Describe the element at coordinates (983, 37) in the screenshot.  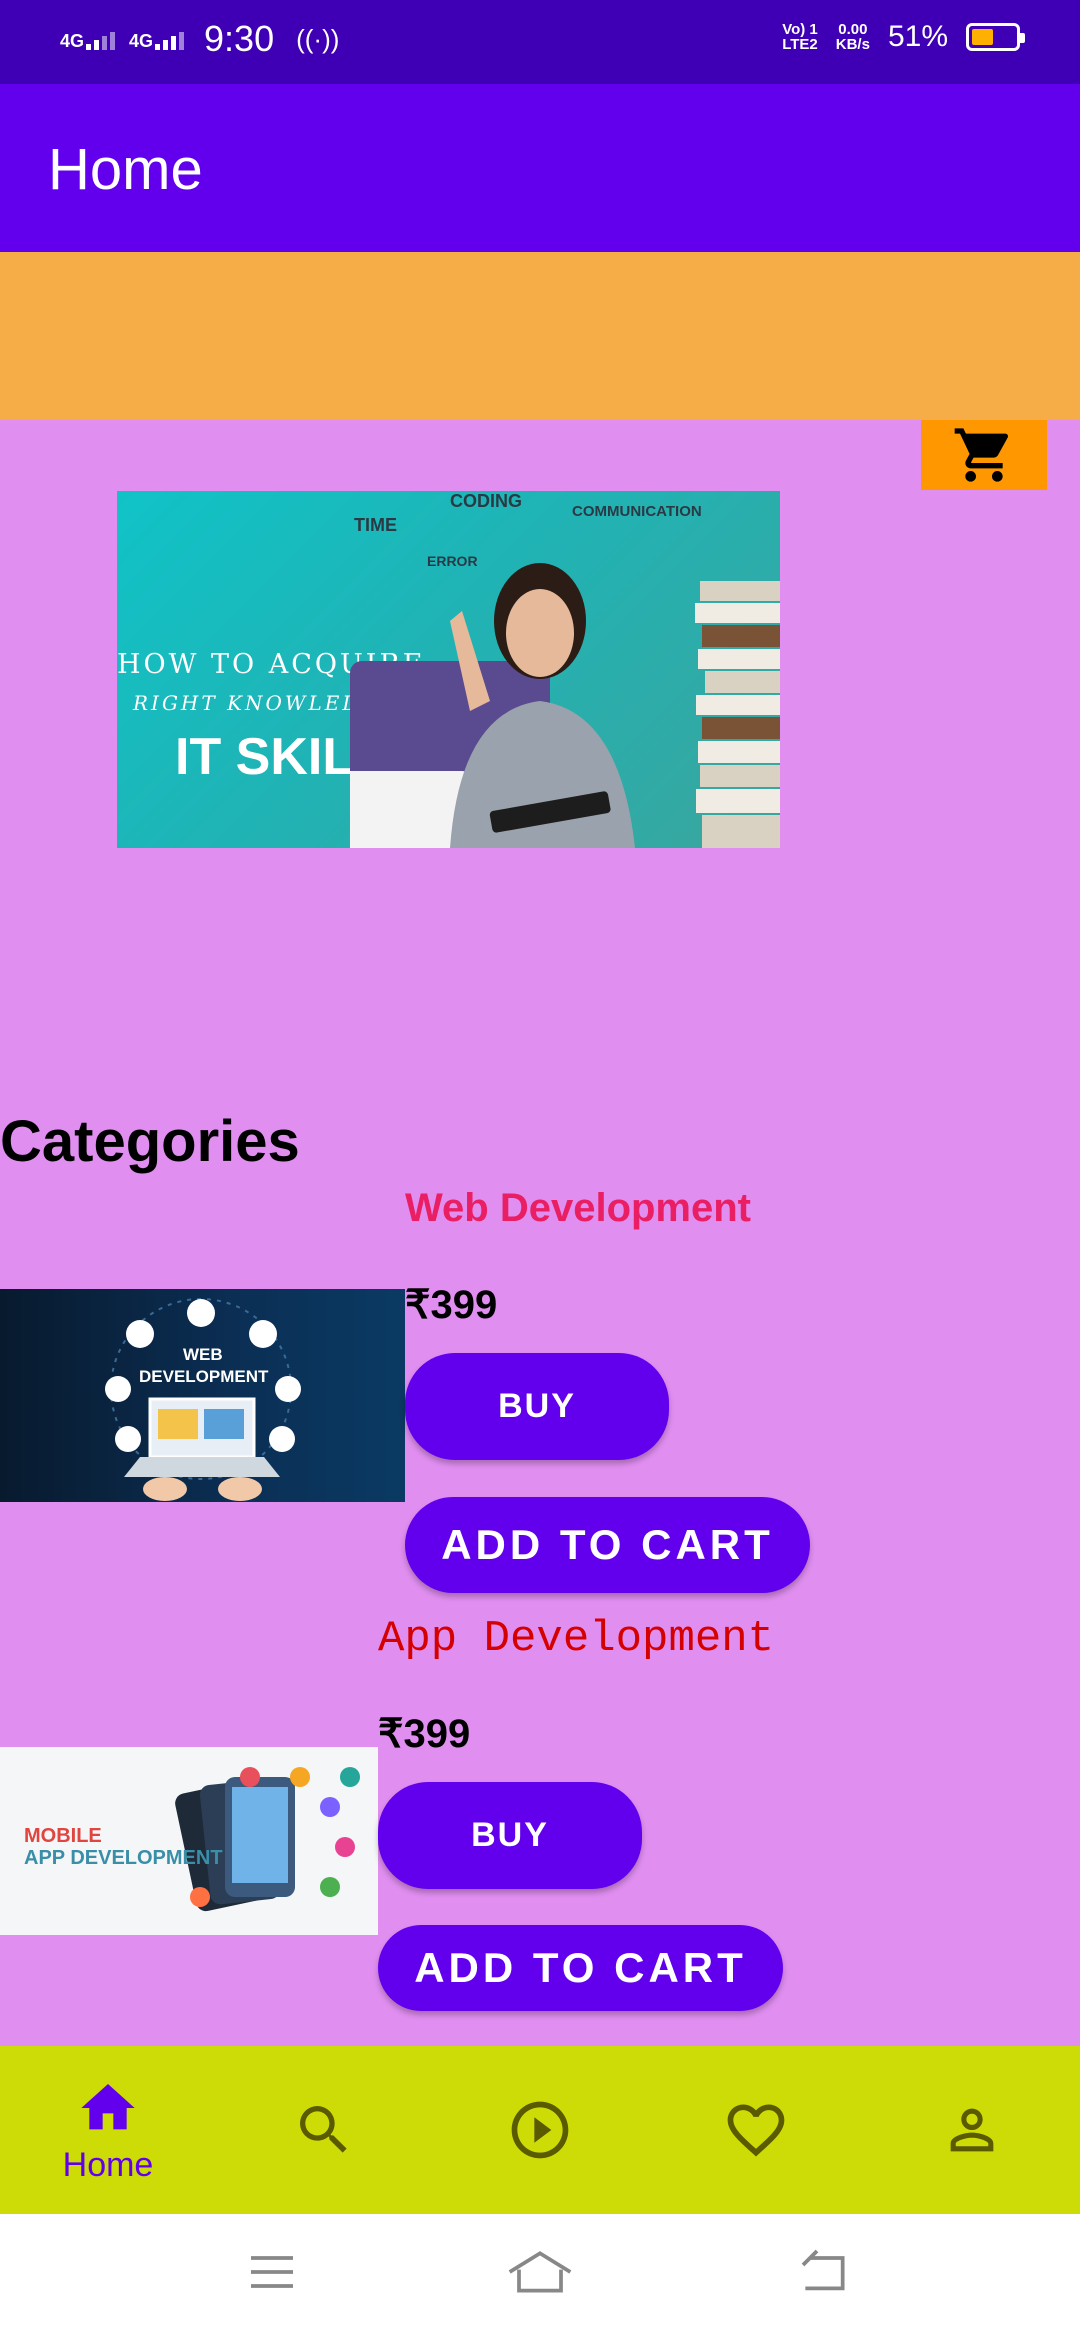
I see `battery-level` at that location.